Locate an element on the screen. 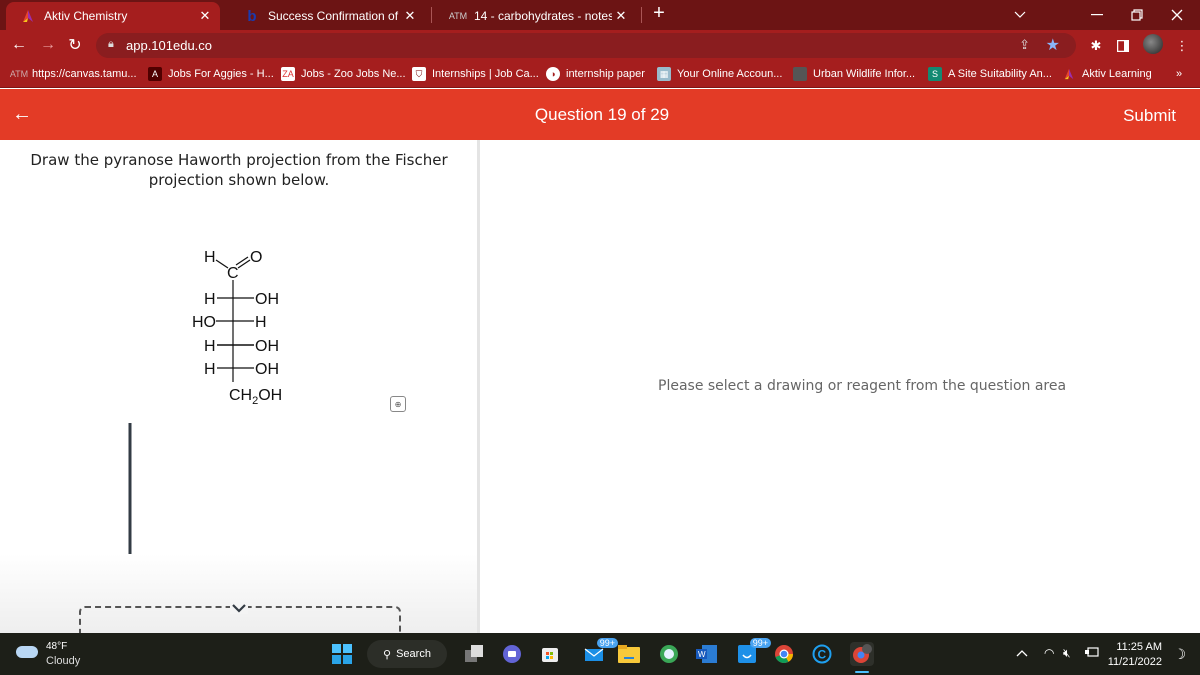  system-clock: 11:25 AM 11/21/2022 is located at coordinates (1135, 655).